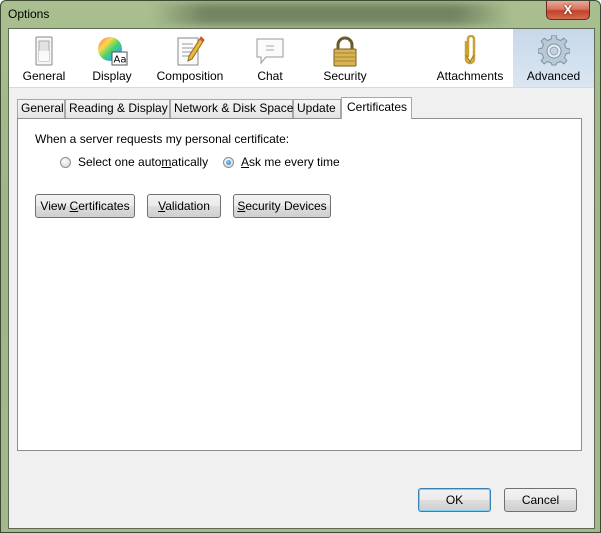  I want to click on validation-button: Validation, so click(184, 206).